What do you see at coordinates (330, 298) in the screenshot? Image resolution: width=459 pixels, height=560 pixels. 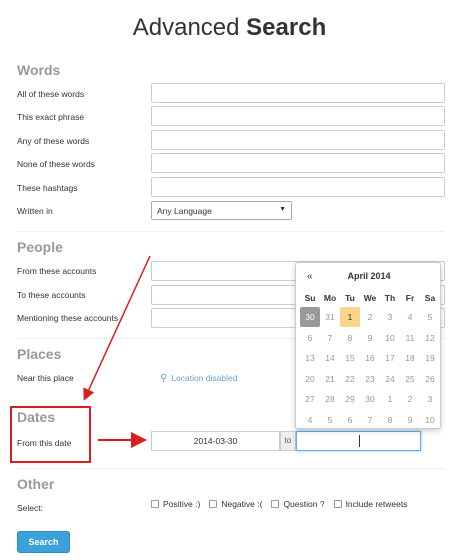 I see `calendar-weekday: Mo` at bounding box center [330, 298].